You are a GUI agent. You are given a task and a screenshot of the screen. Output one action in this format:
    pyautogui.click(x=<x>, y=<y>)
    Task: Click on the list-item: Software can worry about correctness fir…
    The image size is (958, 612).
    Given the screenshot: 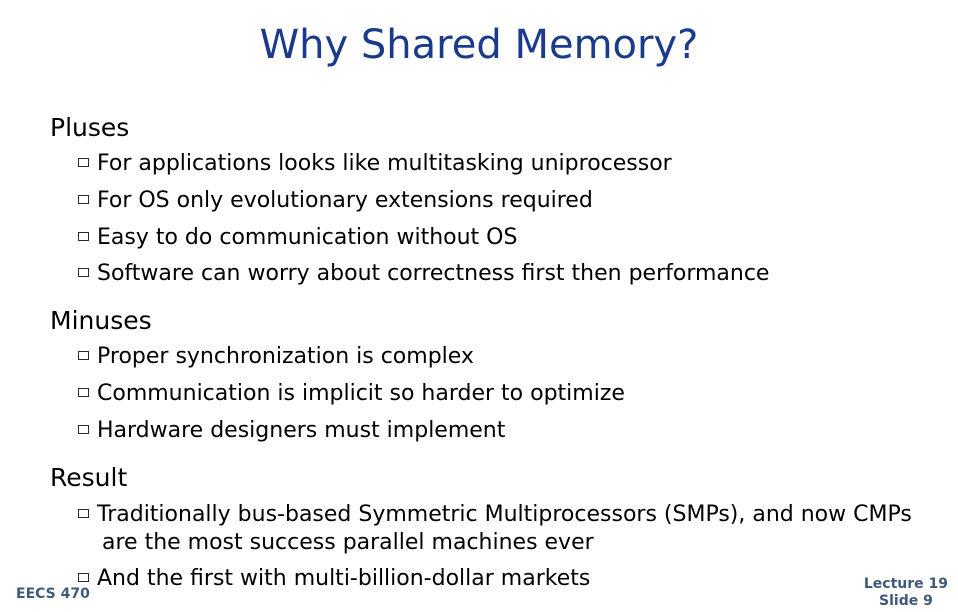 What is the action you would take?
    pyautogui.click(x=423, y=274)
    